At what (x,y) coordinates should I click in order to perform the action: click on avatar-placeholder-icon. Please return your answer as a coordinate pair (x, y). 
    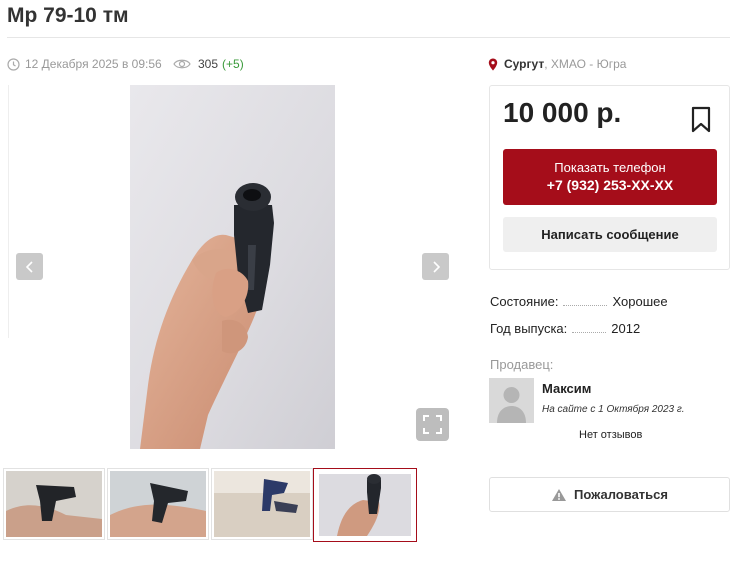
    Looking at the image, I should click on (511, 400).